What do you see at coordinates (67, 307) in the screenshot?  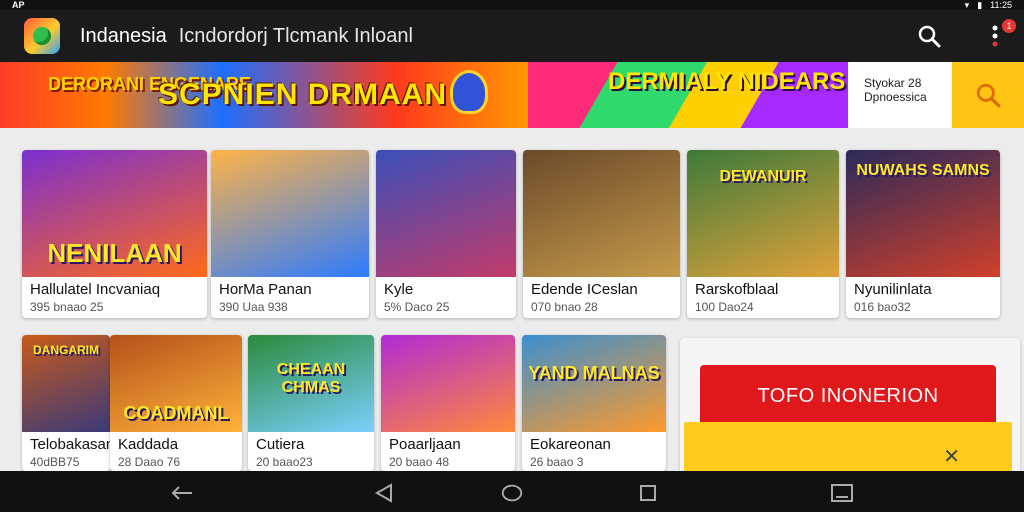 I see `game-meta: 395 bnaao 25` at bounding box center [67, 307].